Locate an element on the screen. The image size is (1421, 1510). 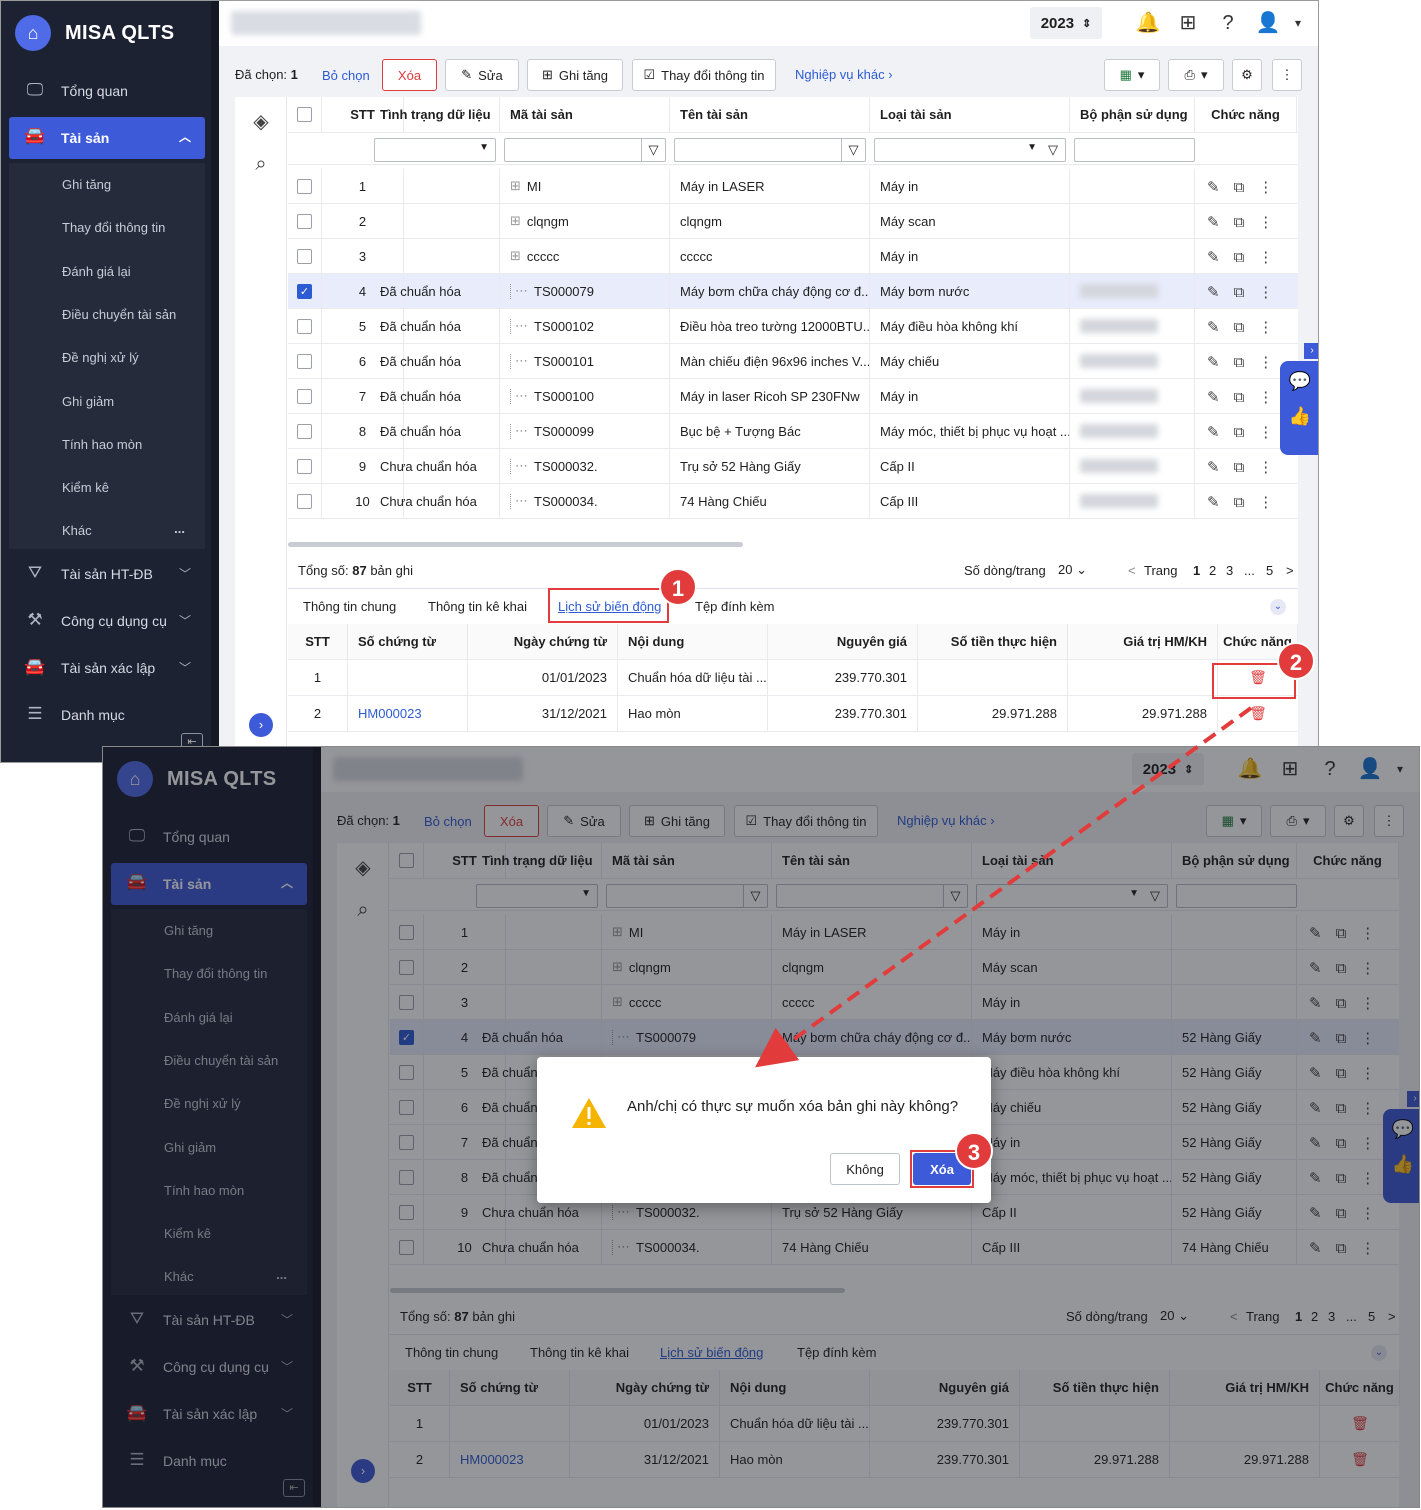
submenu-item: Khác is located at coordinates (77, 530).